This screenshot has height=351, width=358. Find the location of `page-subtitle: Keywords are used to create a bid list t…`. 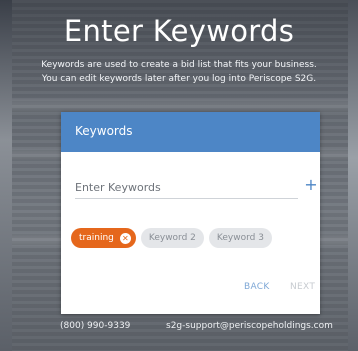

page-subtitle: Keywords are used to create a bid list t… is located at coordinates (179, 72).